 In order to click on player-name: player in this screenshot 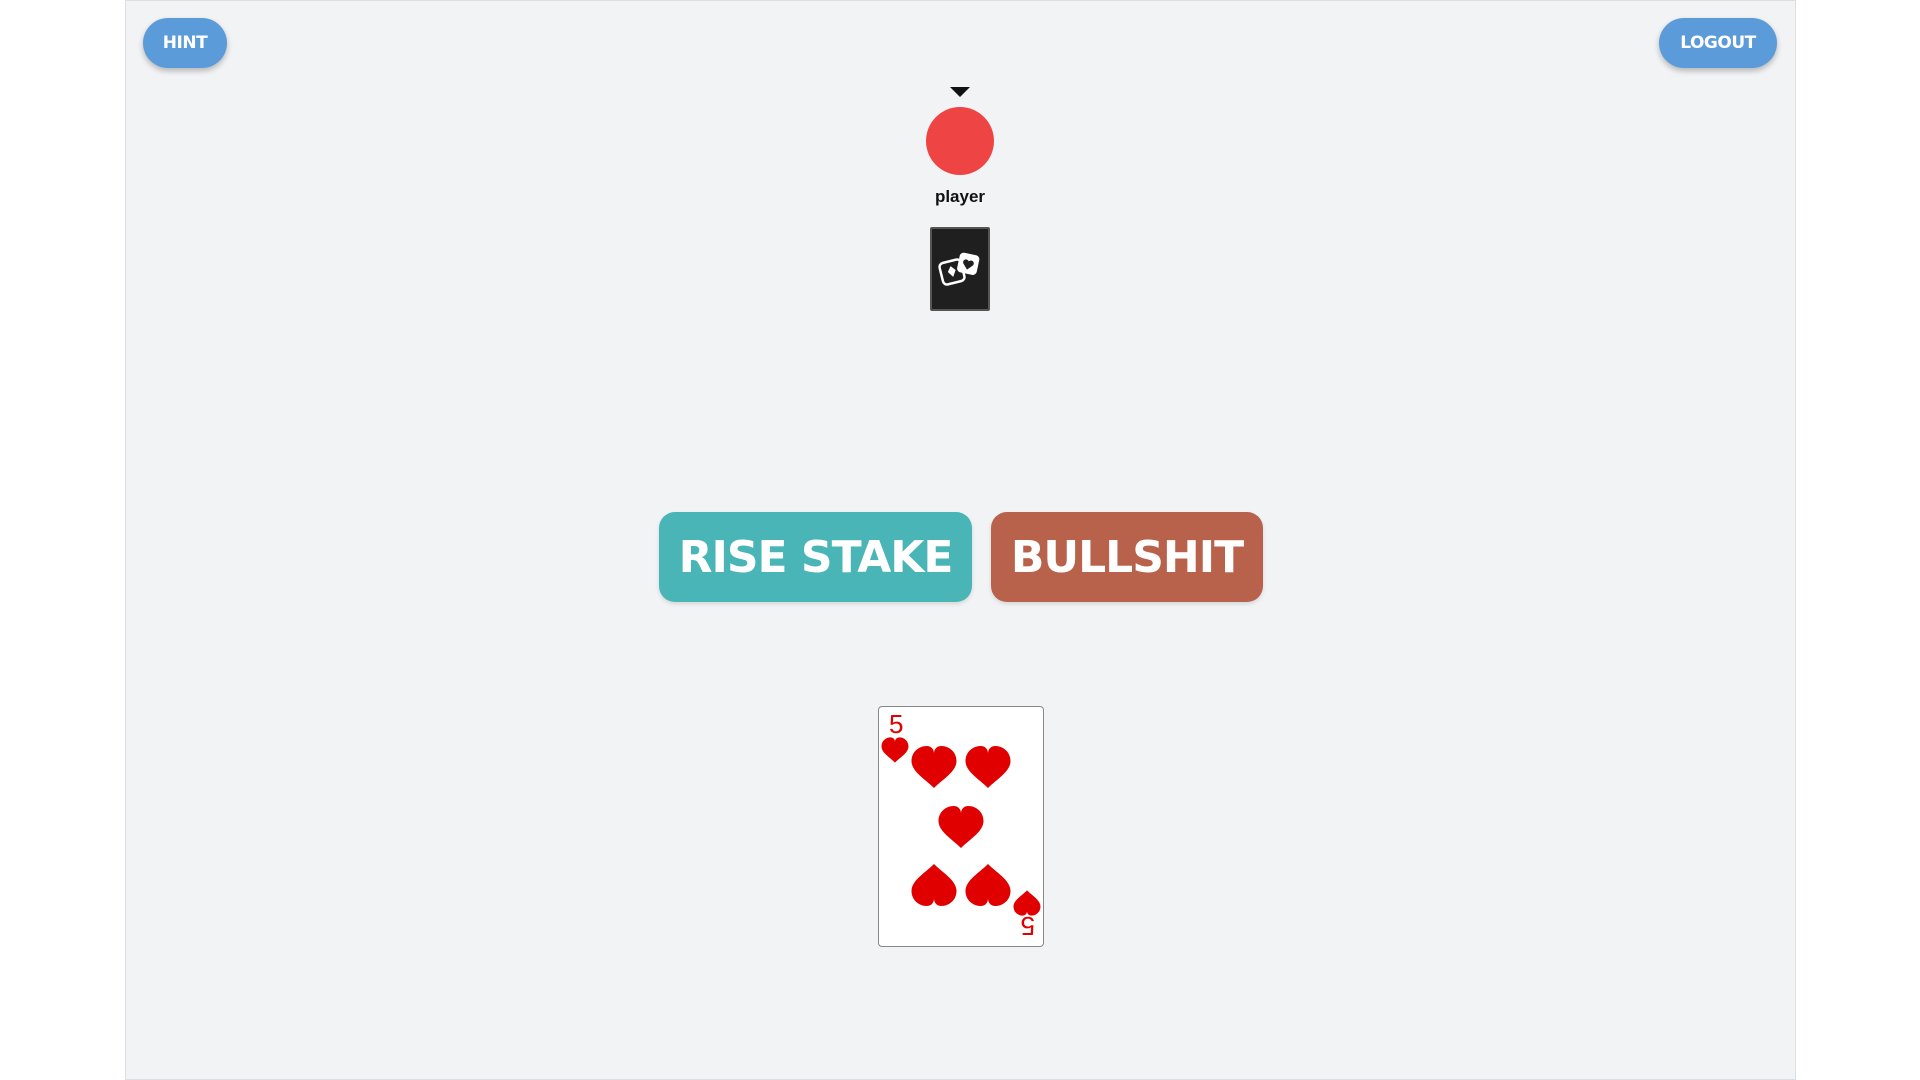, I will do `click(960, 196)`.